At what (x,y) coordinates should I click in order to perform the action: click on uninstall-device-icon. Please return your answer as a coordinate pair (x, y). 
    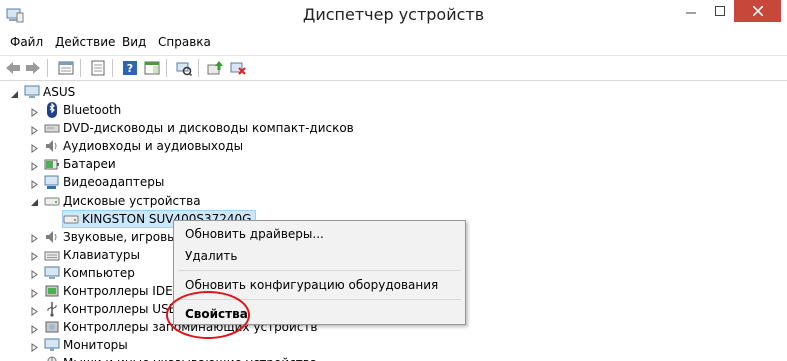
    Looking at the image, I should click on (238, 68).